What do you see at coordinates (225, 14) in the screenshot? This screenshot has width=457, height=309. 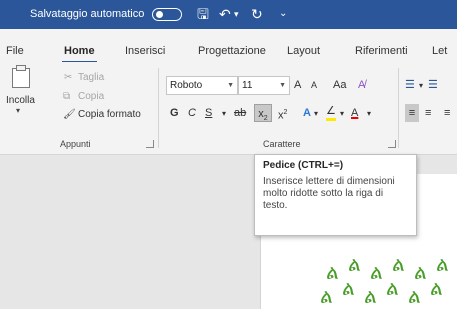 I see `undo-icon: ↶` at bounding box center [225, 14].